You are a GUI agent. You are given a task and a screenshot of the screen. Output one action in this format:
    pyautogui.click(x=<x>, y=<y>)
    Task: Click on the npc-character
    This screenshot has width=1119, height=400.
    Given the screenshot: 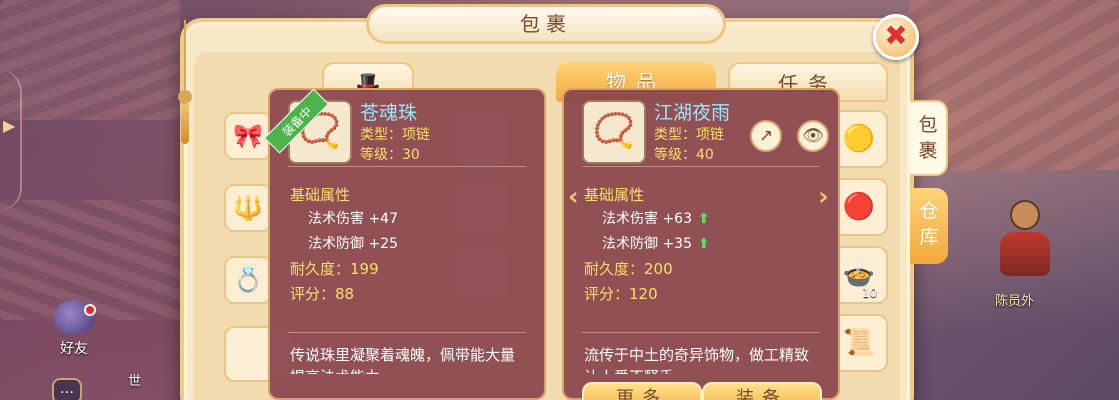 What is the action you would take?
    pyautogui.click(x=1025, y=240)
    